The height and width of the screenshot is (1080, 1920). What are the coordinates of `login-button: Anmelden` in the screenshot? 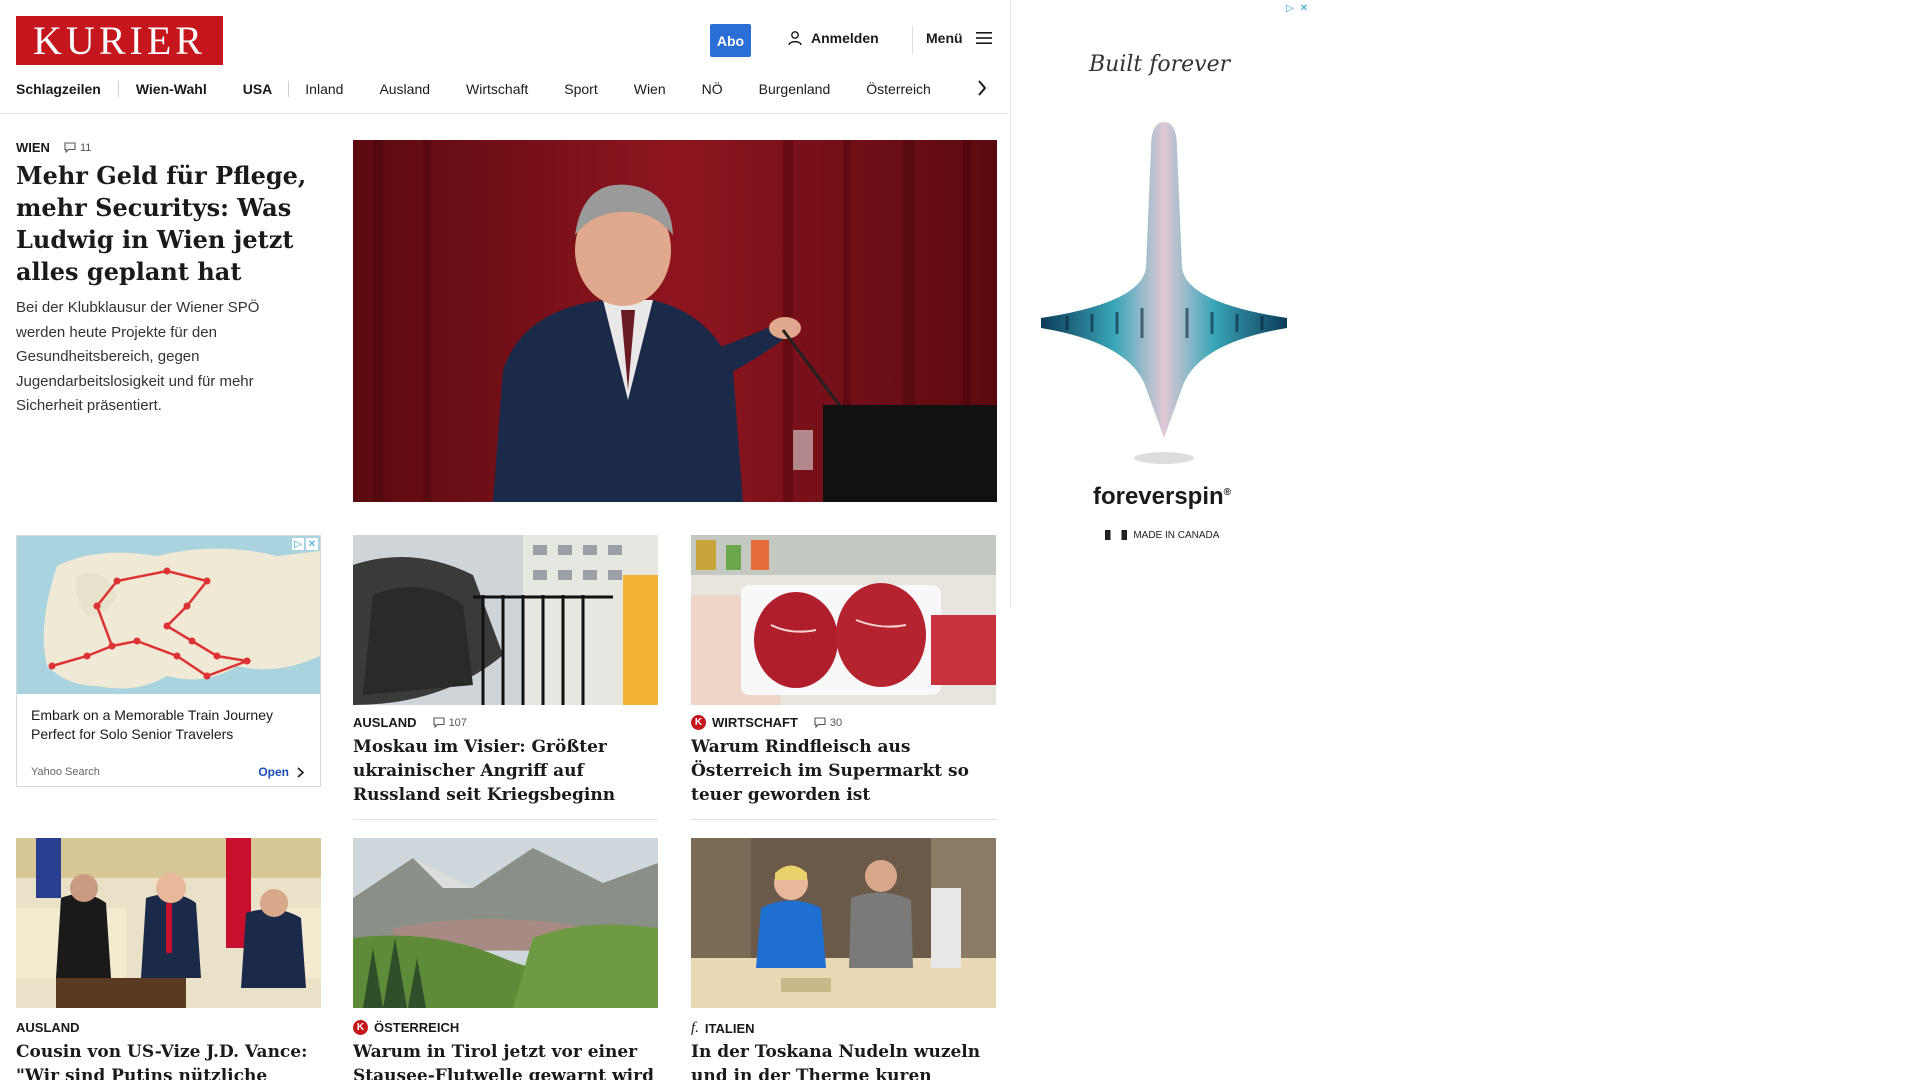 It's located at (833, 38).